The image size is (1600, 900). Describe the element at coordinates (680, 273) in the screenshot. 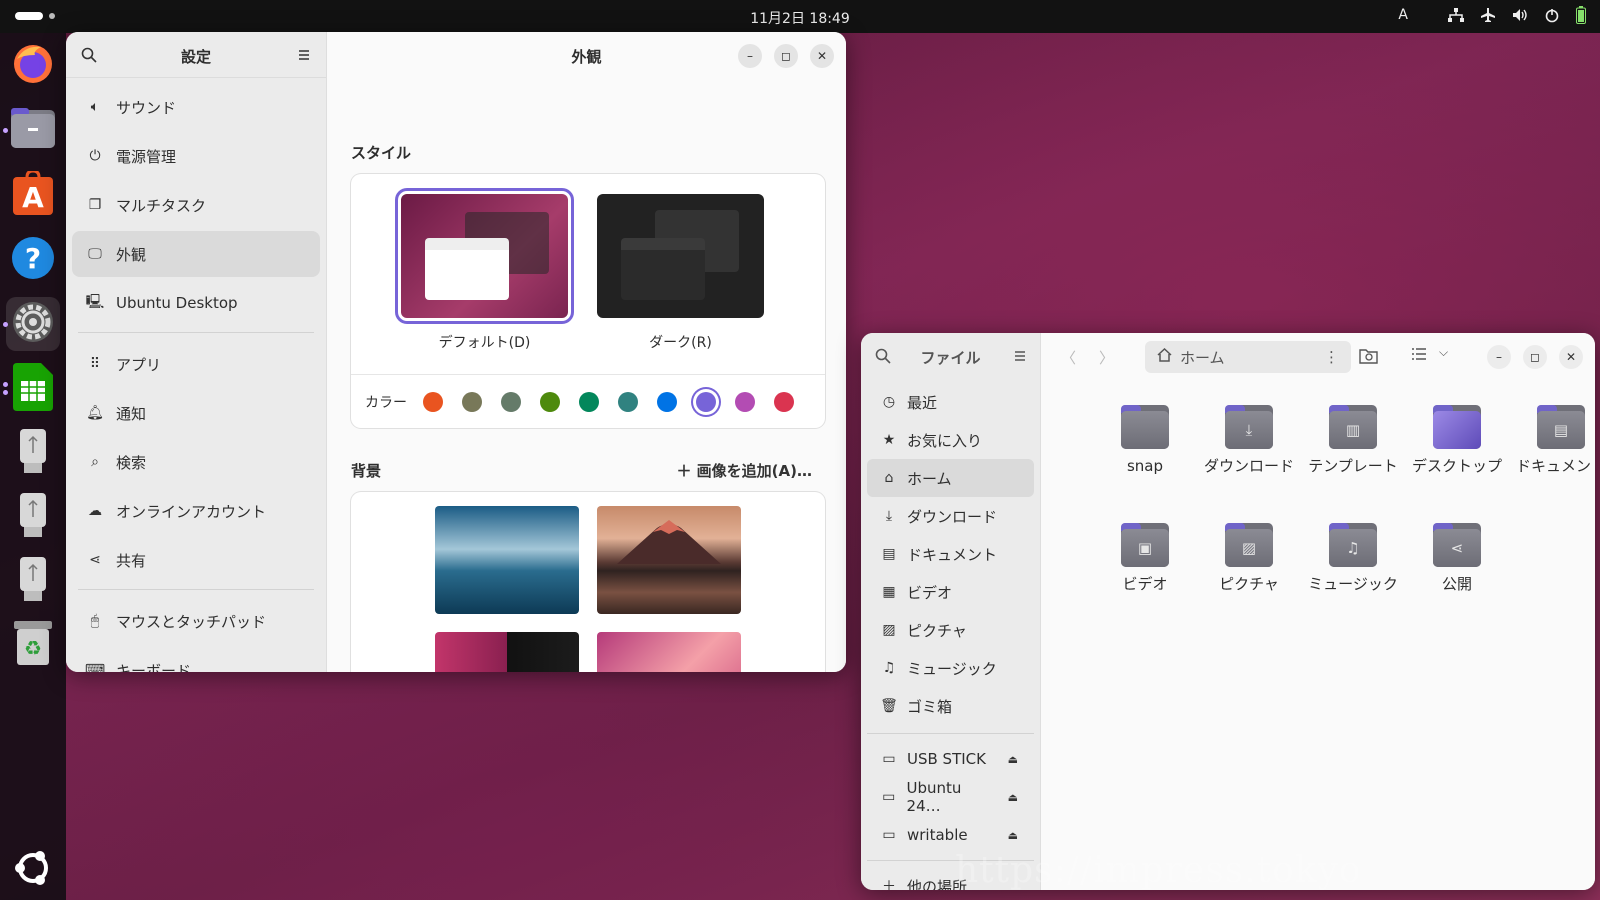

I see `style-dark-option: ダーク(R)` at that location.